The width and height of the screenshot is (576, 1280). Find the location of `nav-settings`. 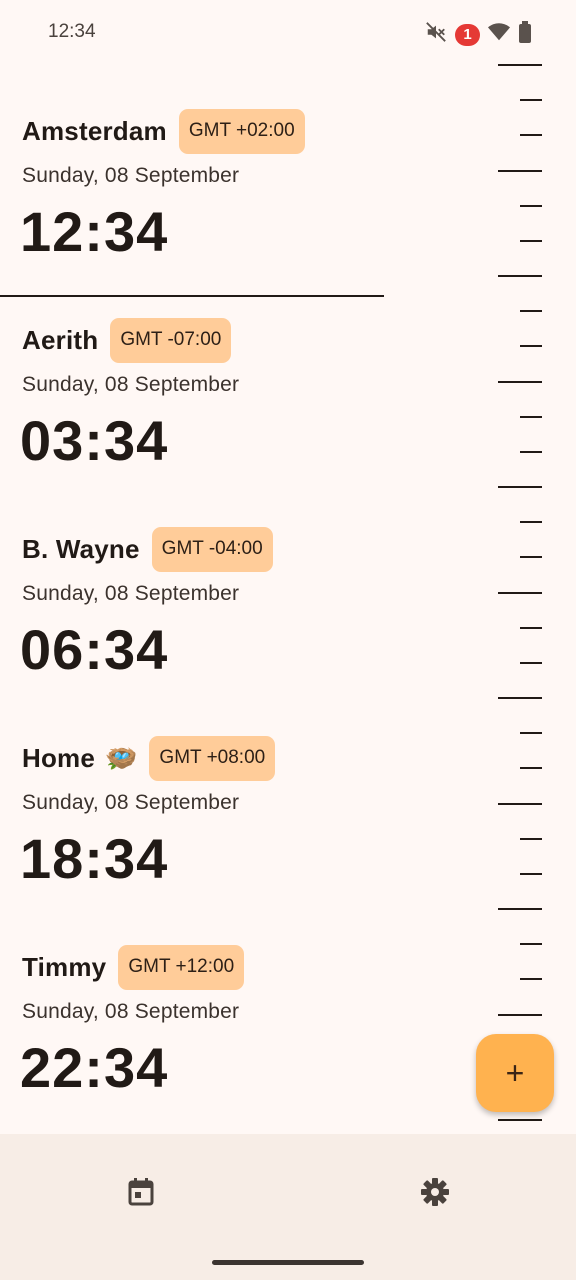

nav-settings is located at coordinates (435, 1194).